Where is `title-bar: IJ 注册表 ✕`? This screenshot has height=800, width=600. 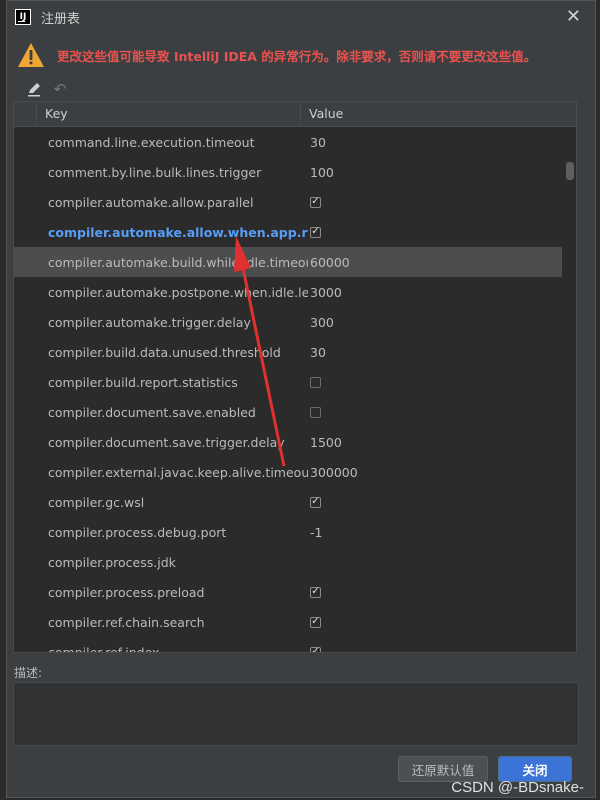
title-bar: IJ 注册表 ✕ is located at coordinates (301, 17).